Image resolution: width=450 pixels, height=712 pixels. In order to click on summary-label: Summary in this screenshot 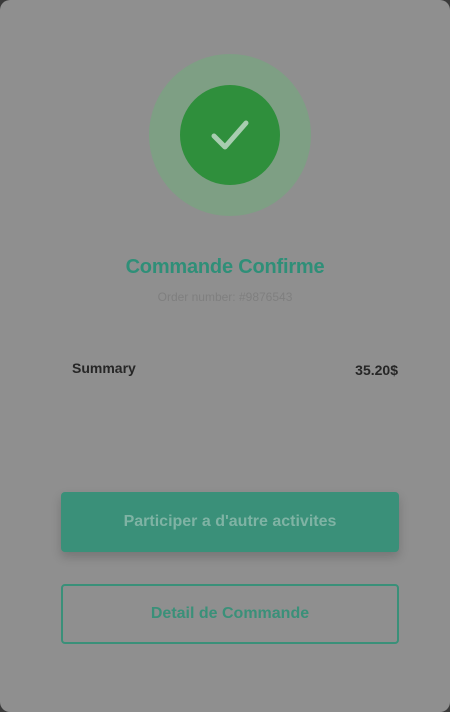, I will do `click(104, 368)`.